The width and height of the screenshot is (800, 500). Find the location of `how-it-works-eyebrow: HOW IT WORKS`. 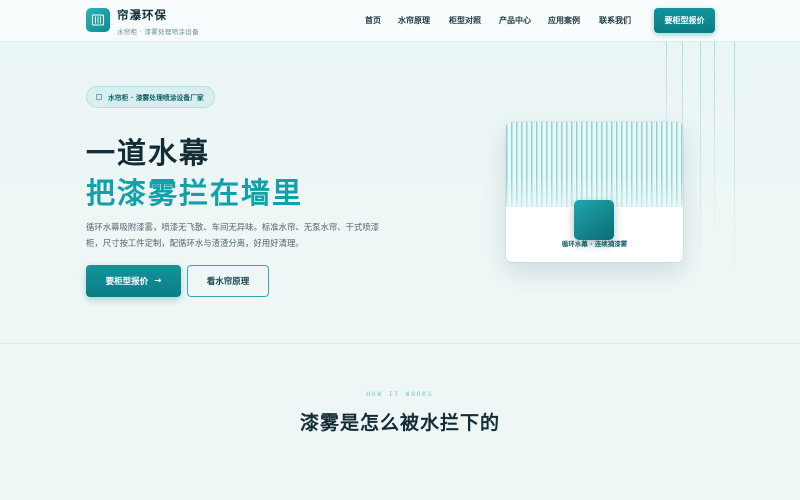

how-it-works-eyebrow: HOW IT WORKS is located at coordinates (400, 394).